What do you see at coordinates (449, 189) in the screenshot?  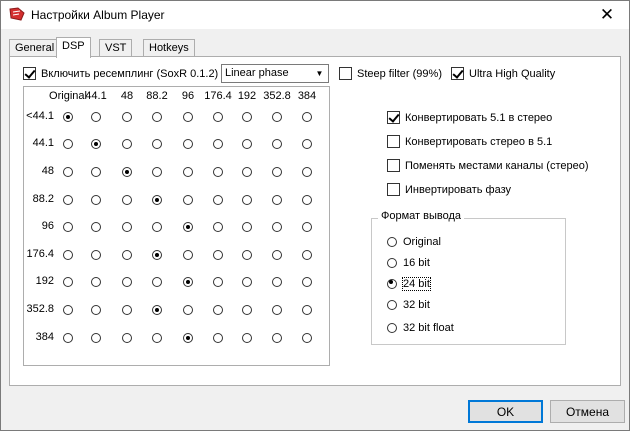 I see `option-invert-phase: Инвертировать фазу` at bounding box center [449, 189].